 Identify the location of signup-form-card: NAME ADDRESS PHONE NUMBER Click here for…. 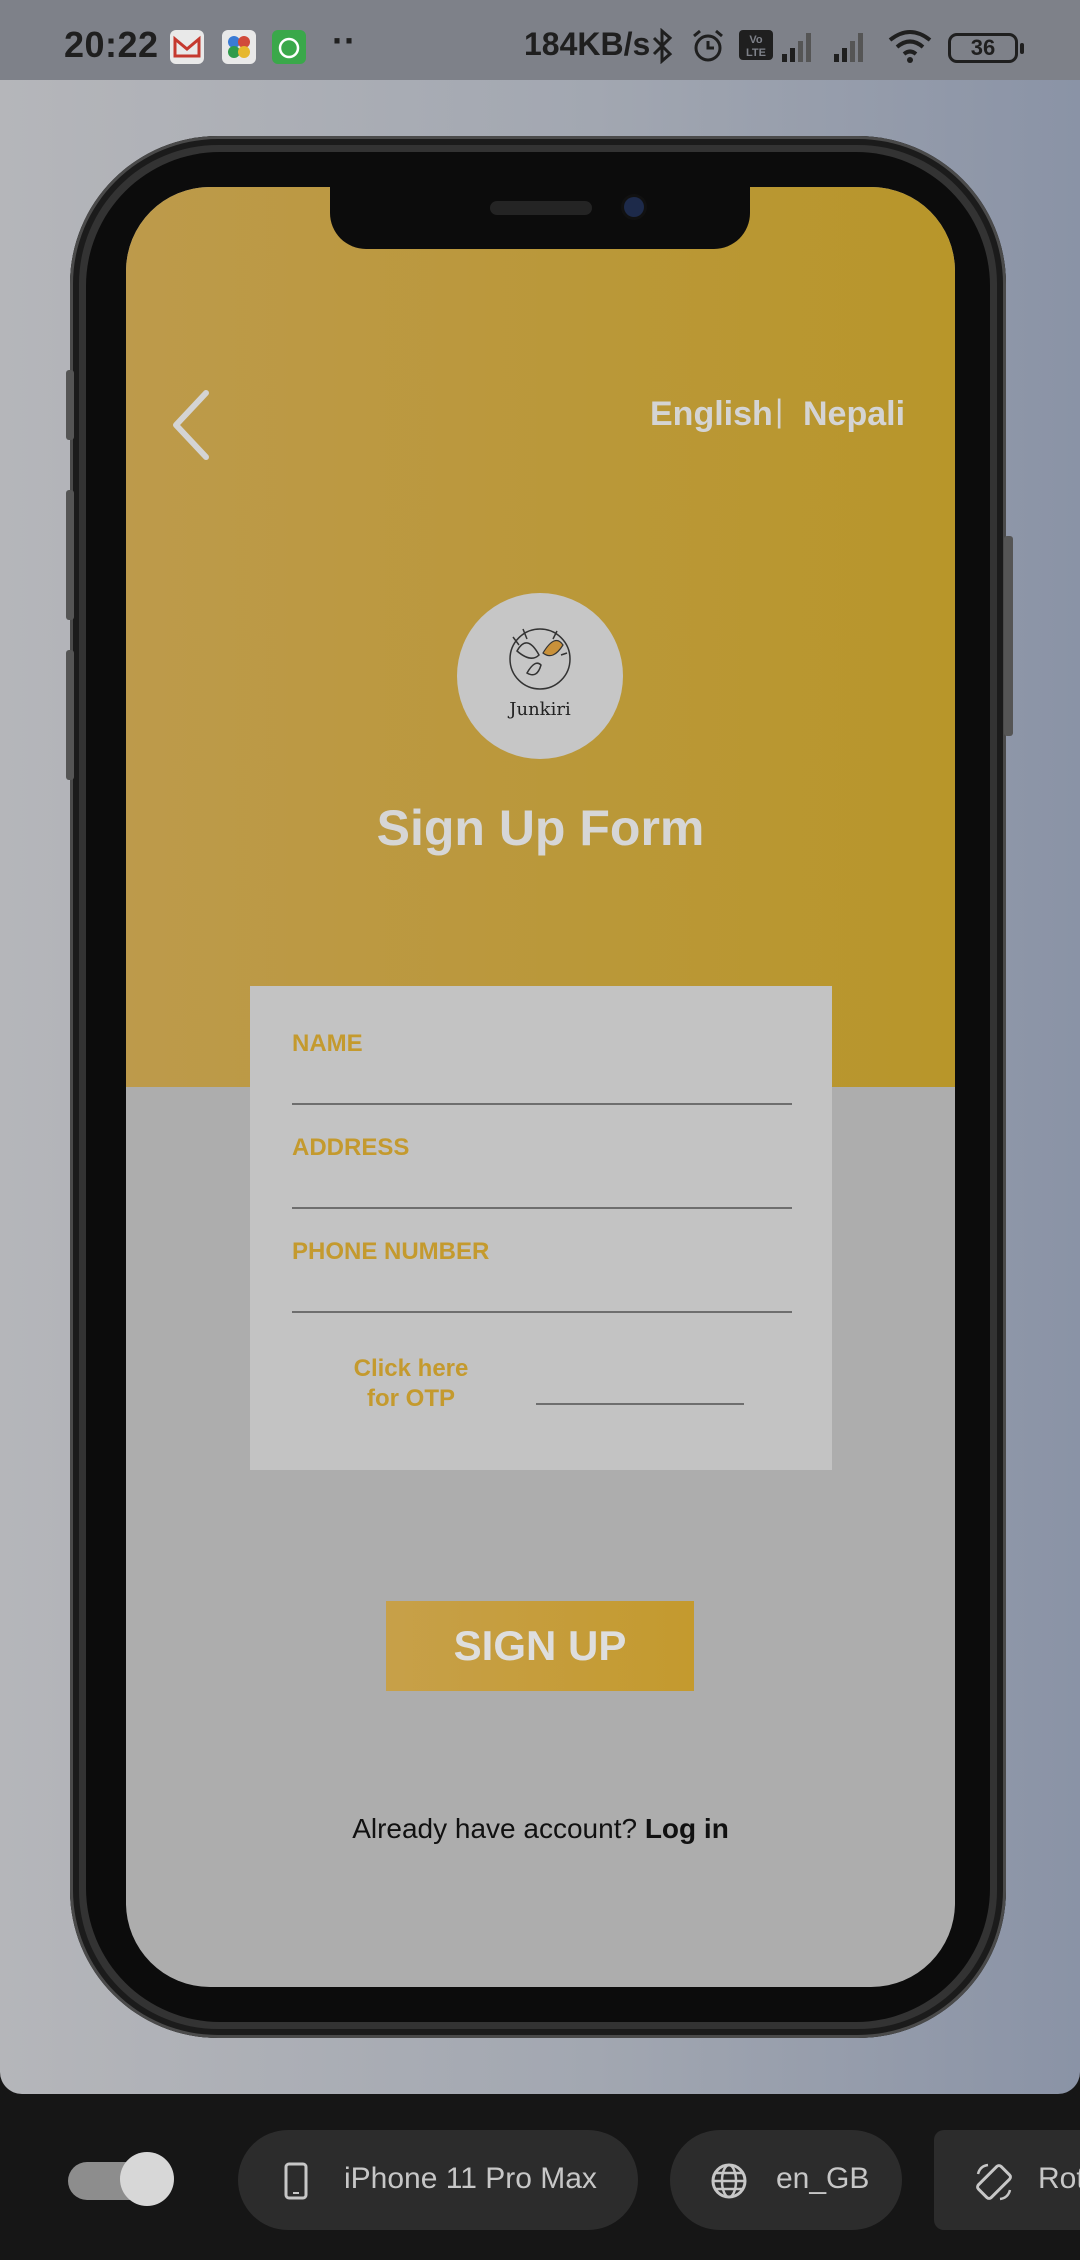
(541, 1228).